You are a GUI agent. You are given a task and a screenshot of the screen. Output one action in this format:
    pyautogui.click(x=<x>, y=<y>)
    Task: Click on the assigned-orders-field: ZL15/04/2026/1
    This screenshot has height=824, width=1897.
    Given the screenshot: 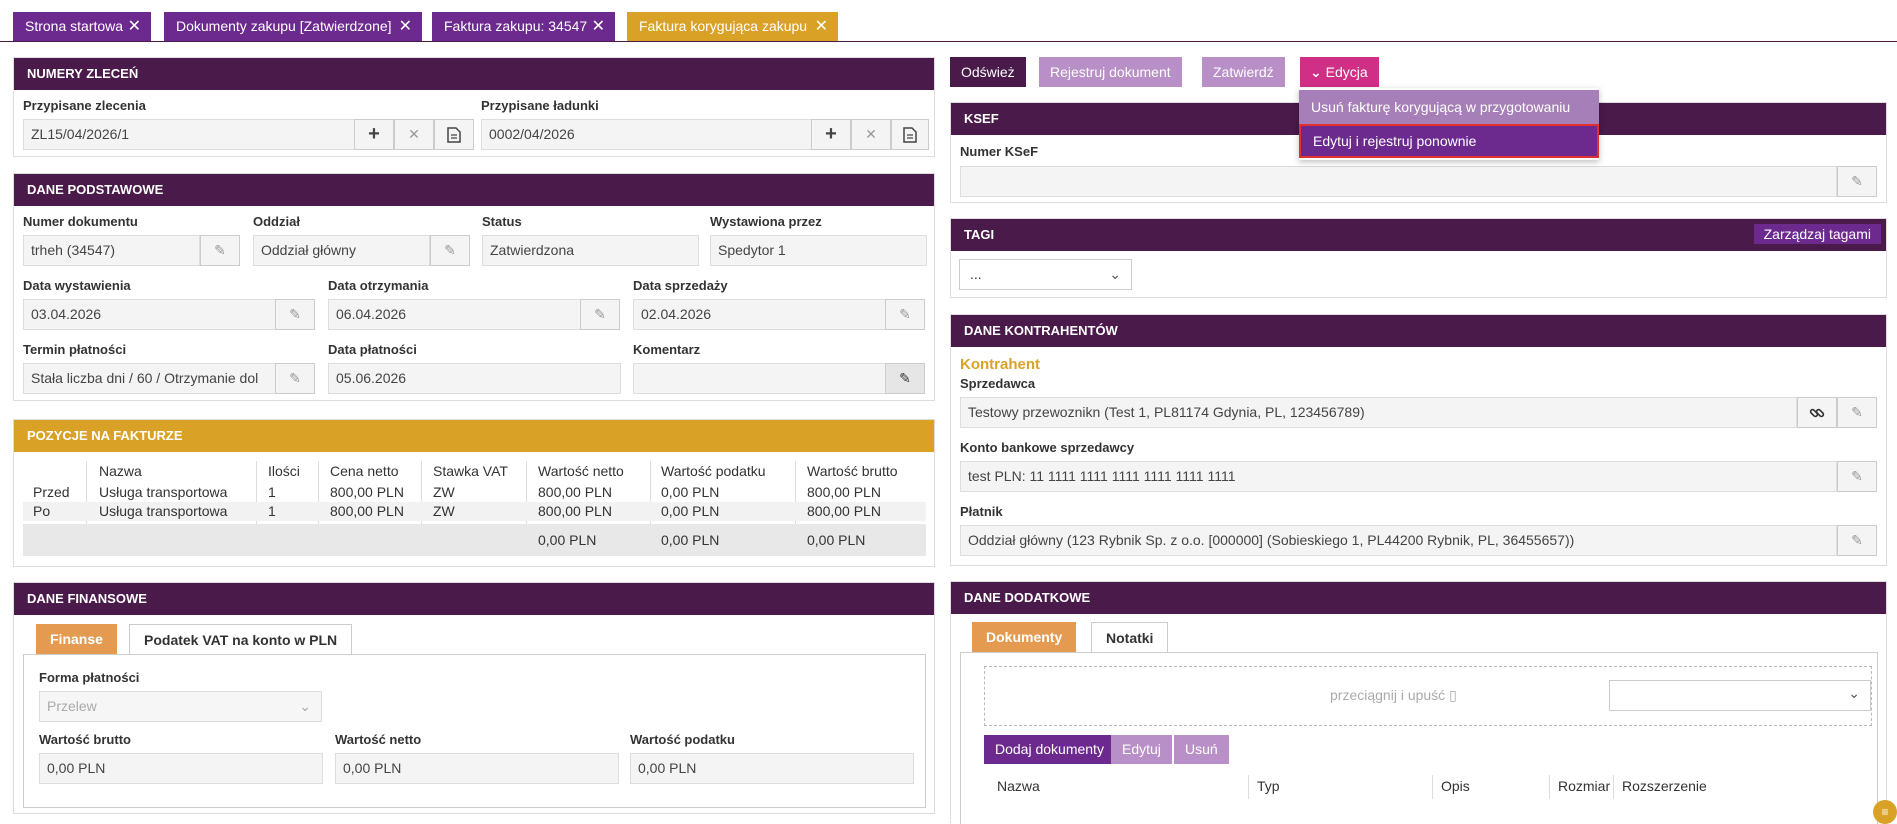 What is the action you would take?
    pyautogui.click(x=193, y=134)
    